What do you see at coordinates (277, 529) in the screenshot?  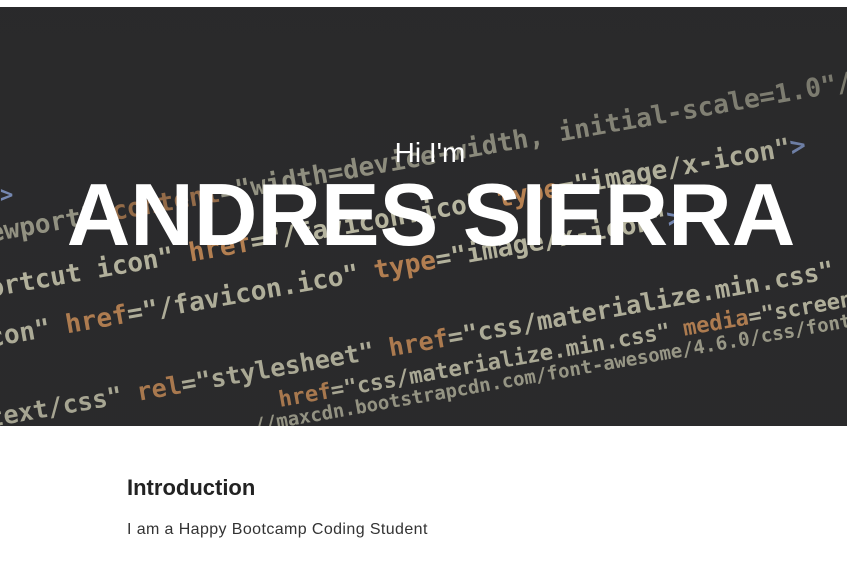 I see `intro-text: I am a Happy Bootcamp Coding Student` at bounding box center [277, 529].